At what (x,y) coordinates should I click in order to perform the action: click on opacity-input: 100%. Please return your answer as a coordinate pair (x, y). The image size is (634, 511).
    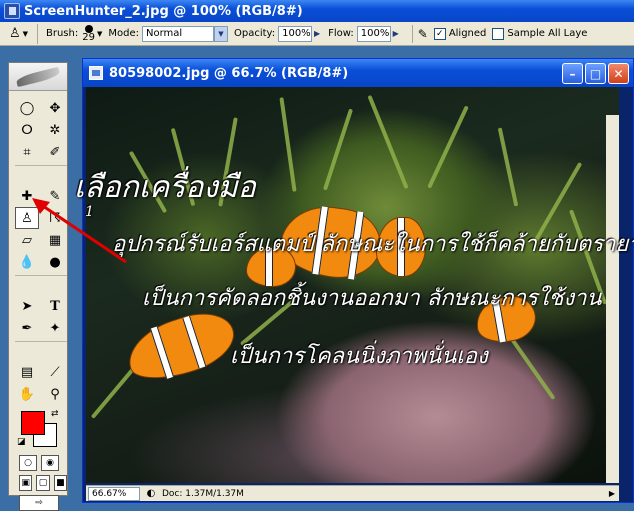
    Looking at the image, I should click on (295, 33).